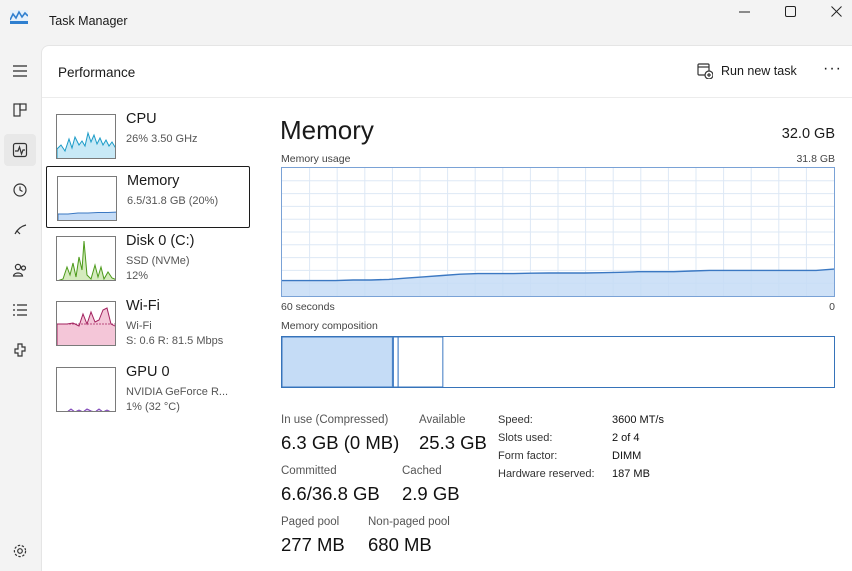 The image size is (852, 571). I want to click on memory-composition-label: Memory composition, so click(329, 326).